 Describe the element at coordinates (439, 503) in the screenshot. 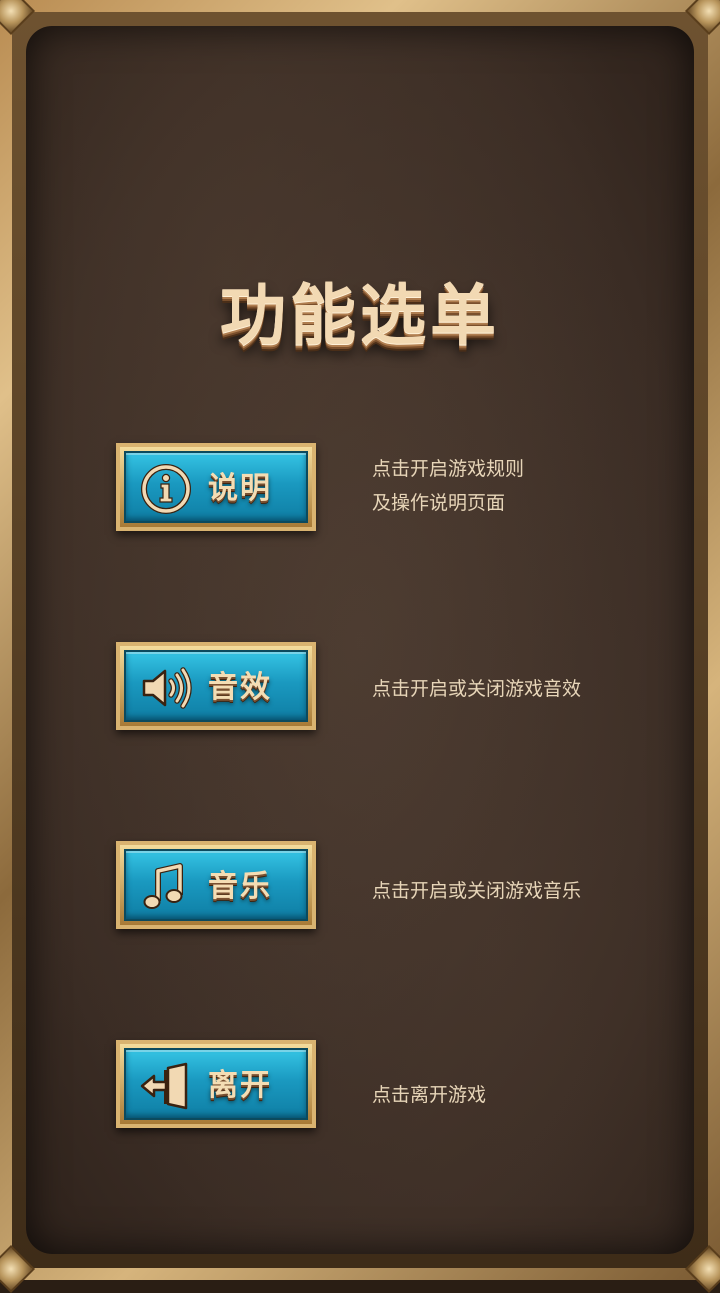

I see `rules-description-line-2: 及操作说明页面` at that location.